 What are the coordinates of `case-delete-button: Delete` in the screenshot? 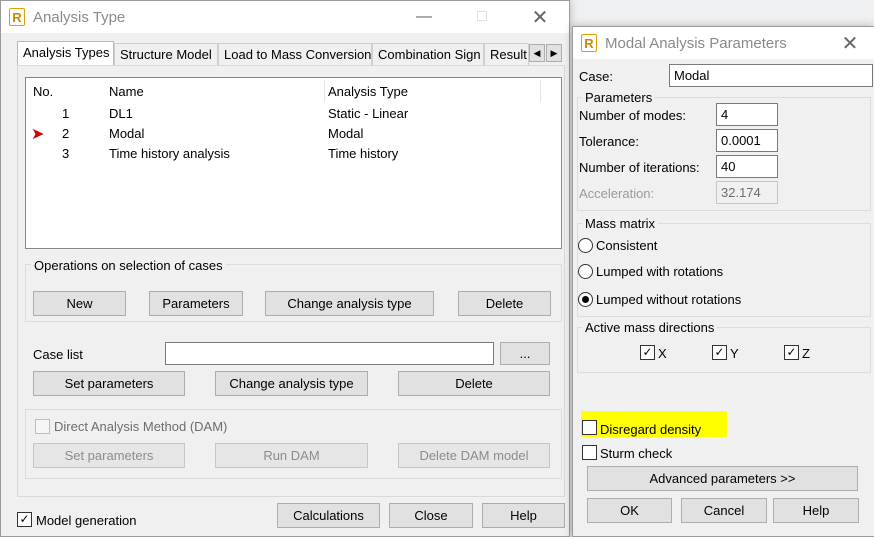 It's located at (474, 383).